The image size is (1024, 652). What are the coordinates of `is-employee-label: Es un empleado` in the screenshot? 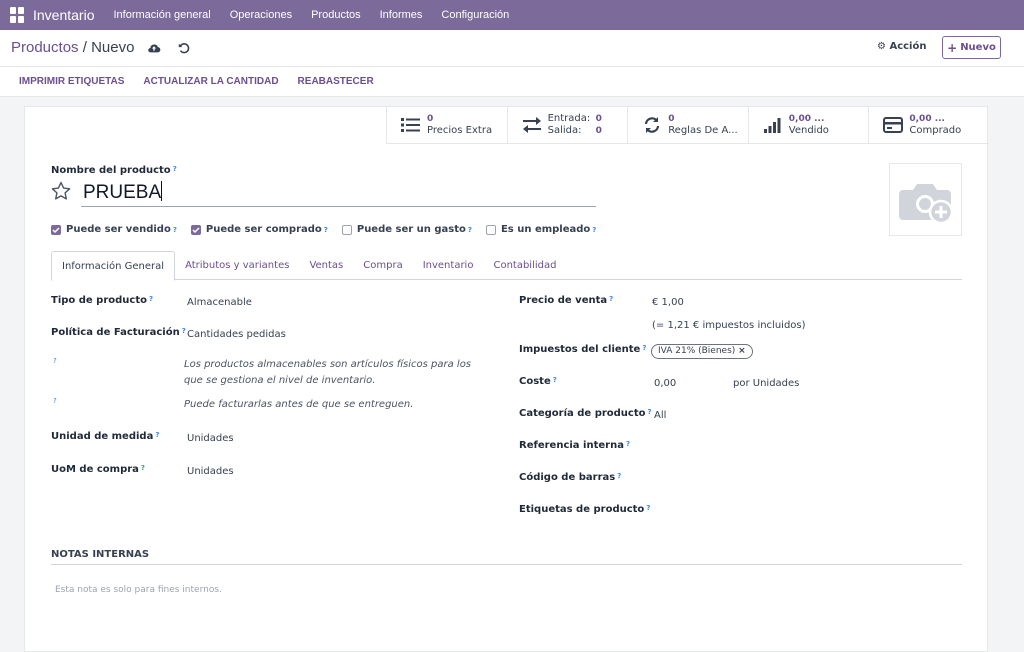 It's located at (545, 229).